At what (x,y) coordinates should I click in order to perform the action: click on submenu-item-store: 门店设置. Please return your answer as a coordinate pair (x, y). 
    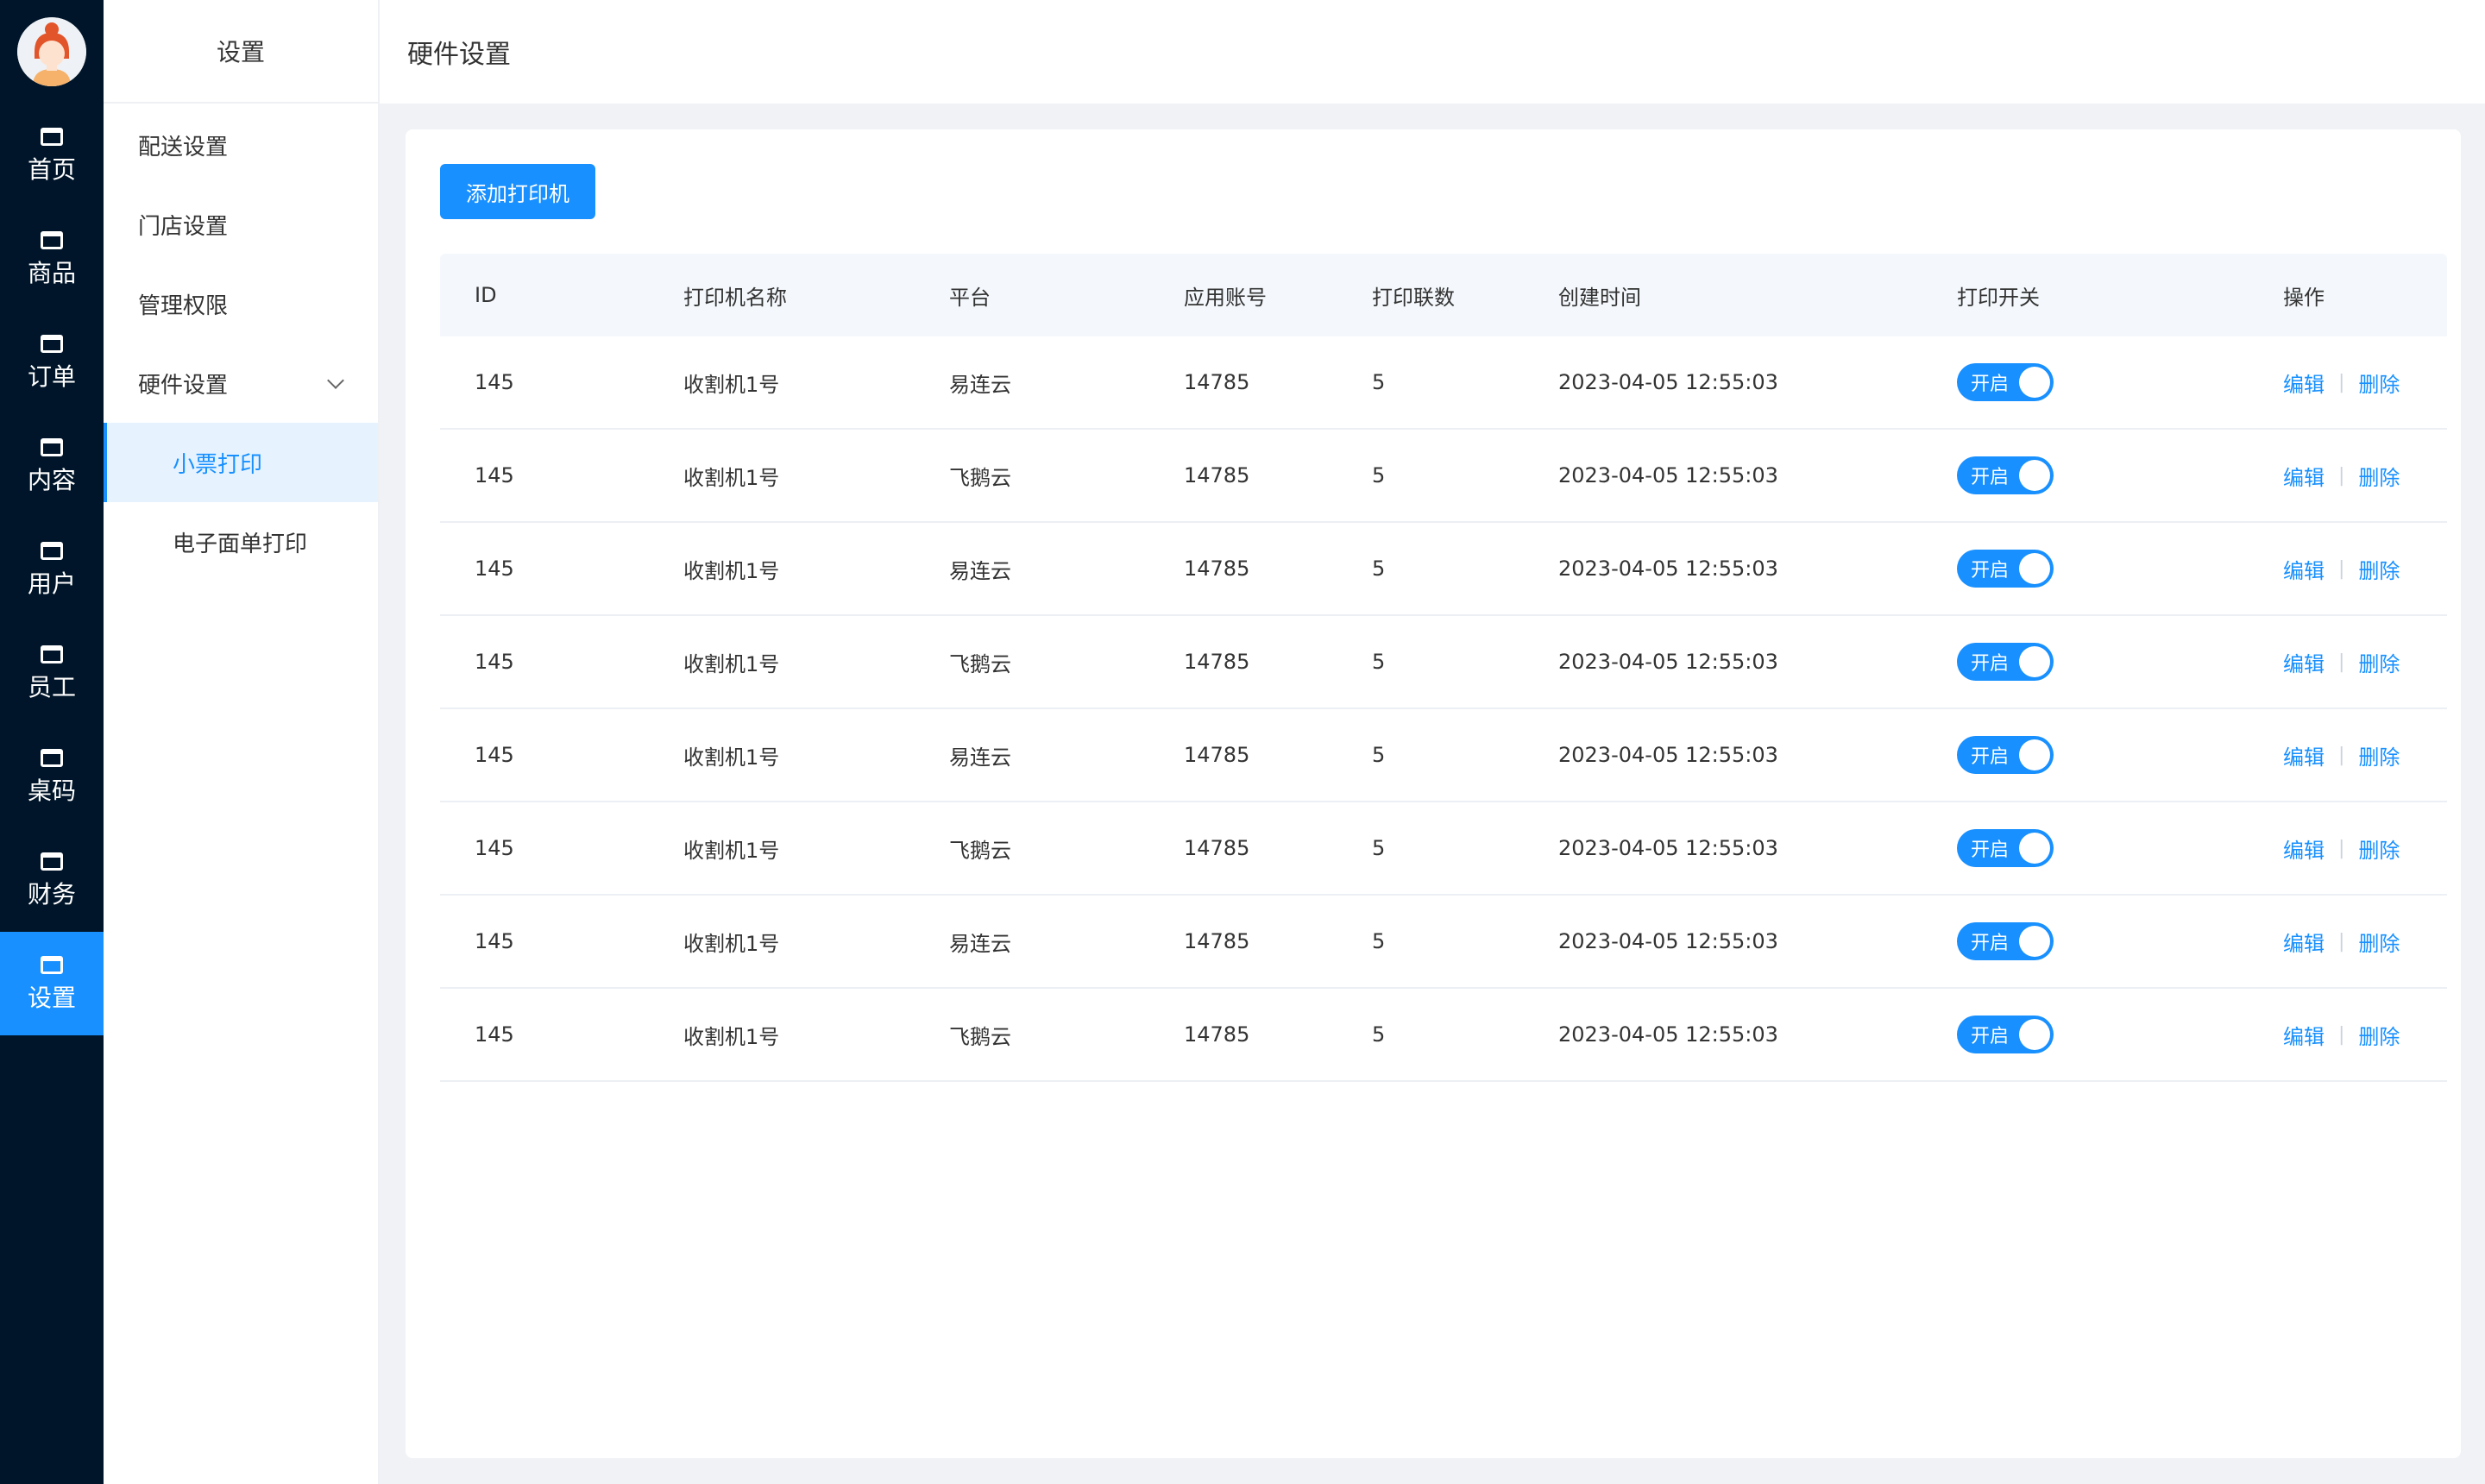
    Looking at the image, I should click on (241, 224).